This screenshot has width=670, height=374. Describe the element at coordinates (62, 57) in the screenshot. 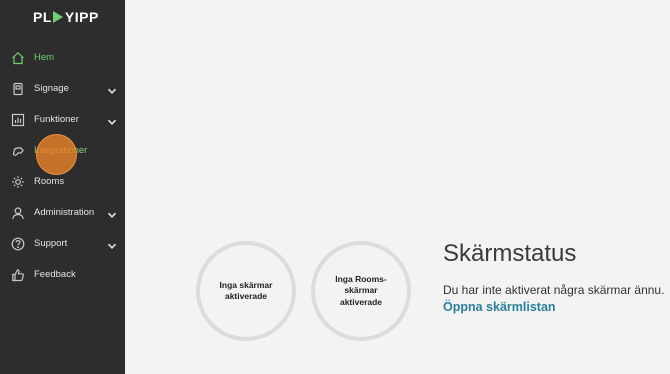

I see `sidebar-item-hem: Hem` at that location.